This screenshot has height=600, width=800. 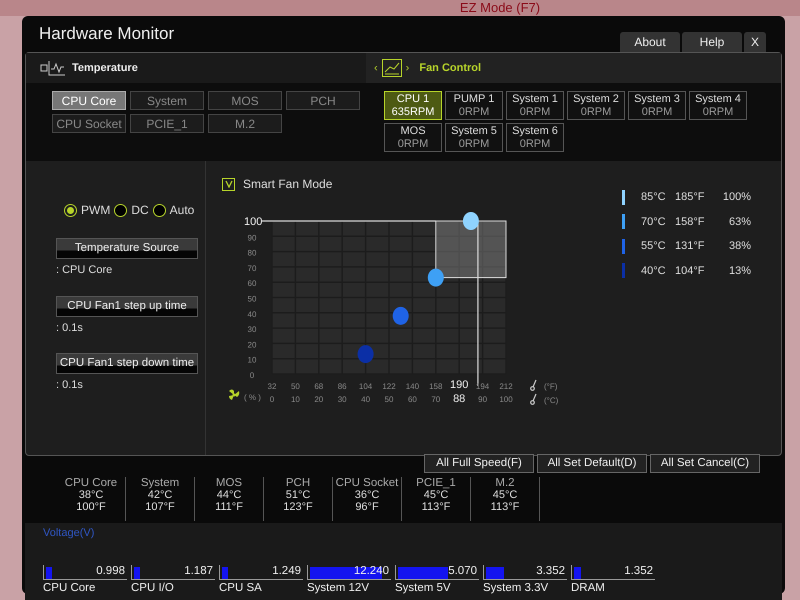 I want to click on celsius-unit: (°C), so click(x=551, y=400).